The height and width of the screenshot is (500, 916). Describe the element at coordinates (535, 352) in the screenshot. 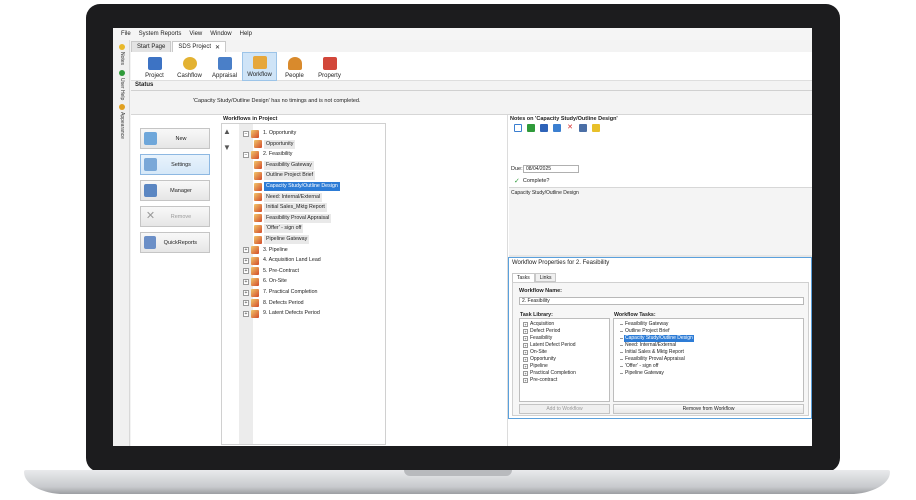

I see `task-library-item: + On-Site` at that location.